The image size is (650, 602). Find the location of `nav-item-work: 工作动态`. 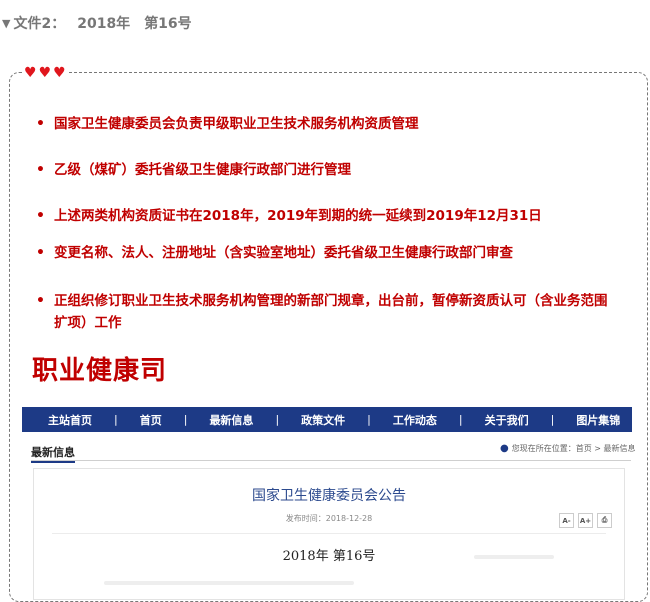

nav-item-work: 工作动态 is located at coordinates (415, 420).